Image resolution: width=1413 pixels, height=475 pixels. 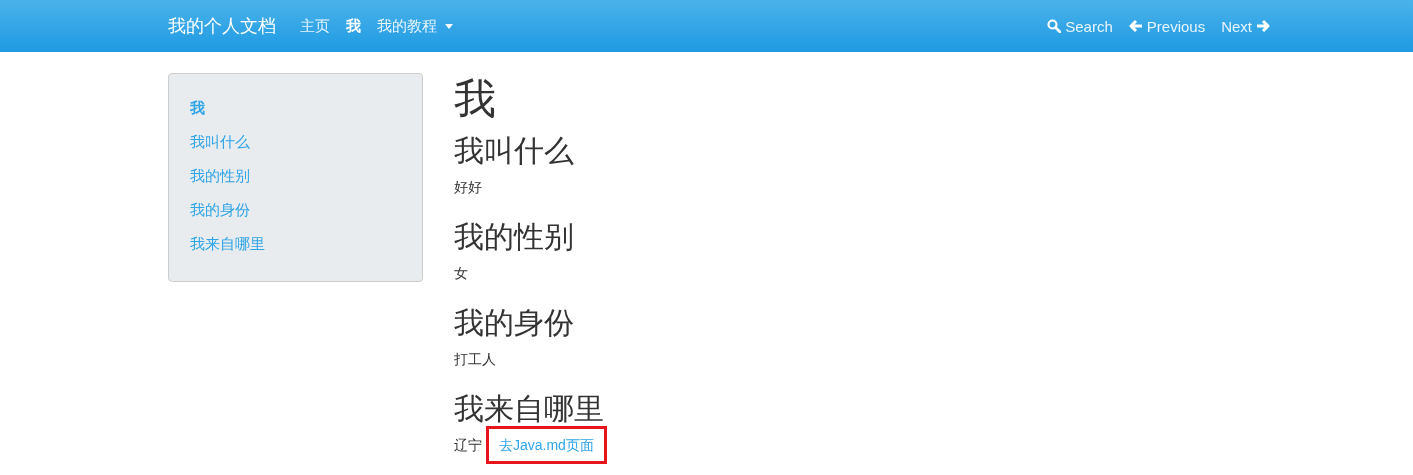 What do you see at coordinates (514, 237) in the screenshot?
I see `section-heading: 我的性别` at bounding box center [514, 237].